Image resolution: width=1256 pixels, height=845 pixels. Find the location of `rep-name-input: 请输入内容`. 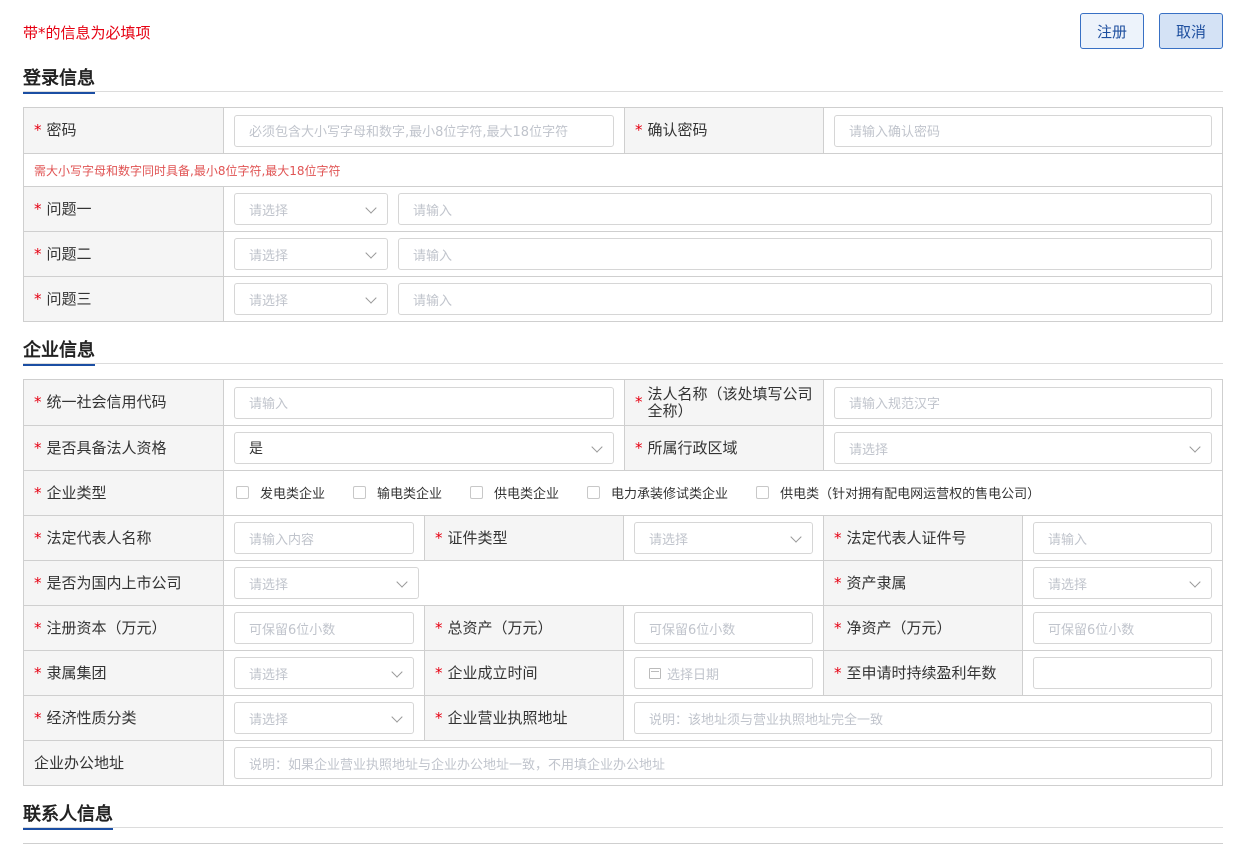

rep-name-input: 请输入内容 is located at coordinates (324, 538).